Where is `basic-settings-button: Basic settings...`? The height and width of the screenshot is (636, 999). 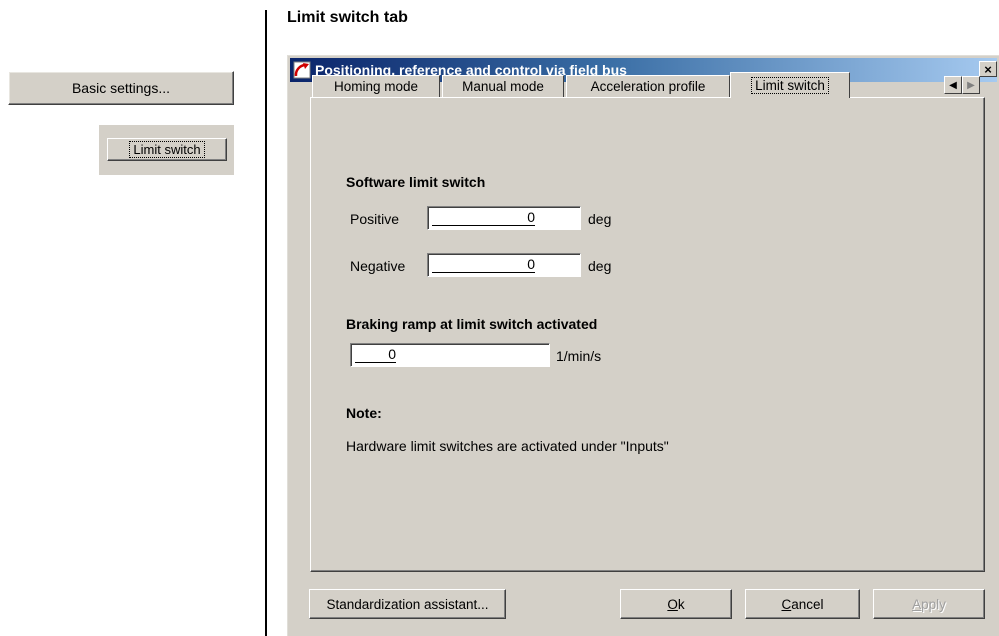 basic-settings-button: Basic settings... is located at coordinates (121, 88).